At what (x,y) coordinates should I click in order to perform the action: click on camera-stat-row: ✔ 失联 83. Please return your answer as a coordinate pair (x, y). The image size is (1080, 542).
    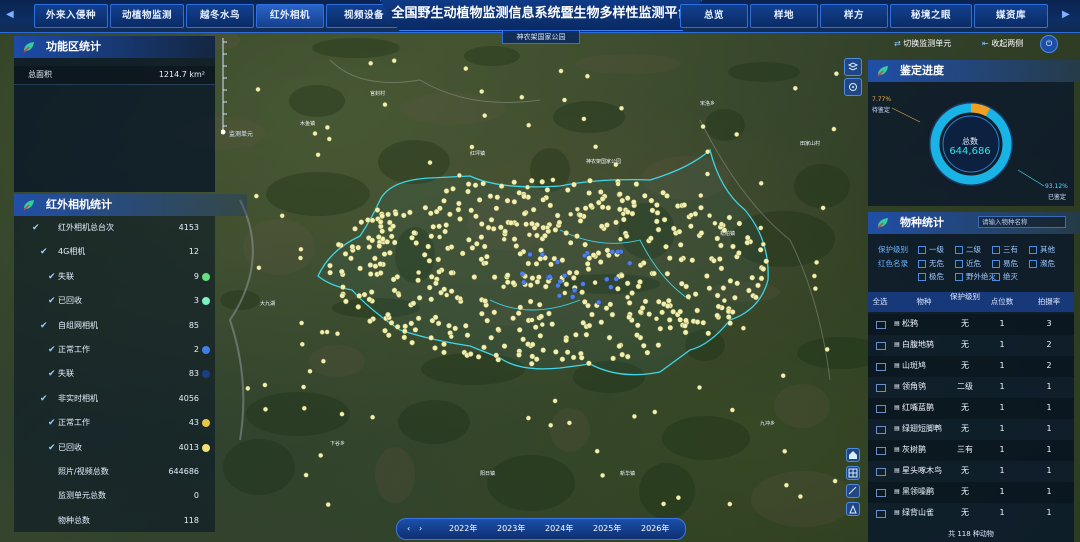
    Looking at the image, I should click on (114, 374).